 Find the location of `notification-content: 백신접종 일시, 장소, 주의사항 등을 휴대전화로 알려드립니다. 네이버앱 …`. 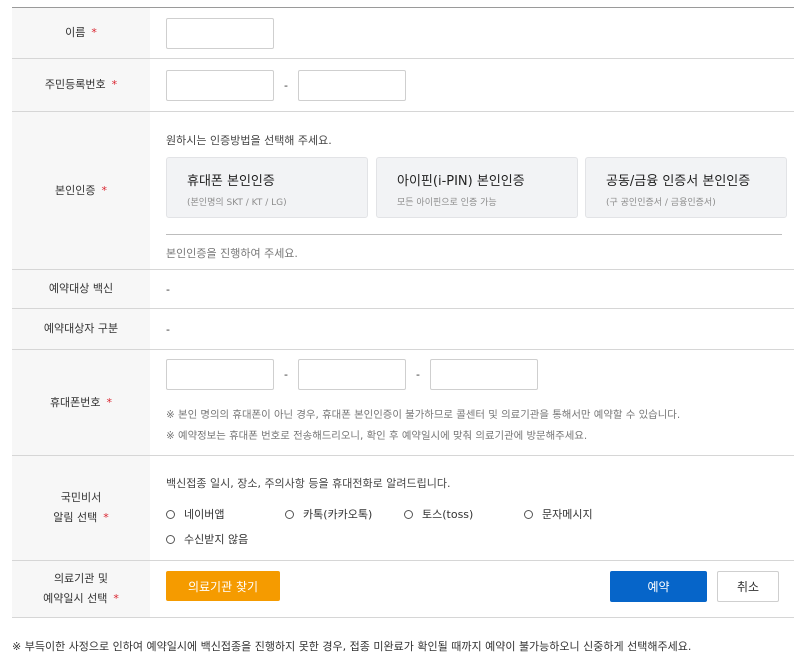

notification-content: 백신접종 일시, 장소, 주의사항 등을 휴대전화로 알려드립니다. 네이버앱 … is located at coordinates (472, 508).